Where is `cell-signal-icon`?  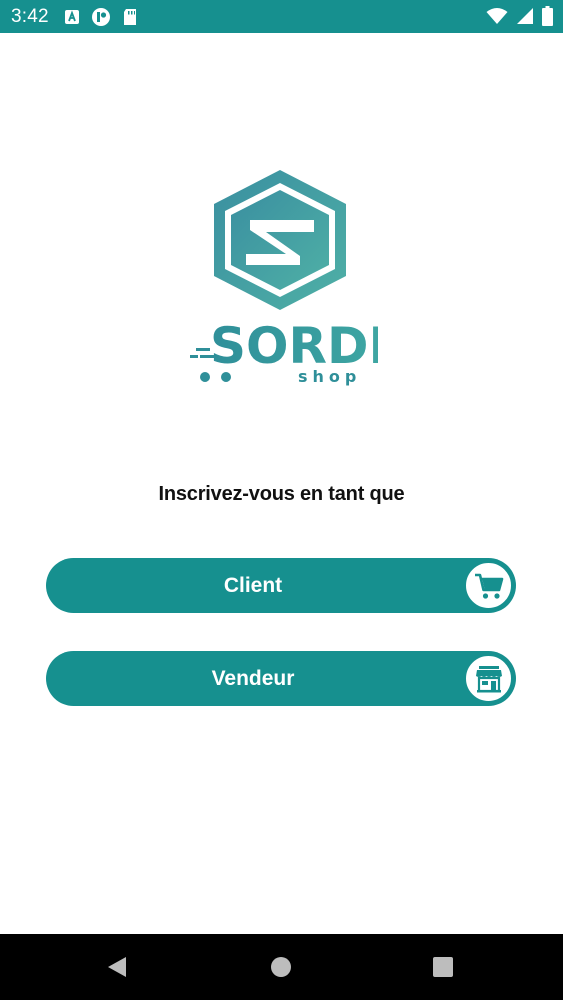 cell-signal-icon is located at coordinates (525, 16).